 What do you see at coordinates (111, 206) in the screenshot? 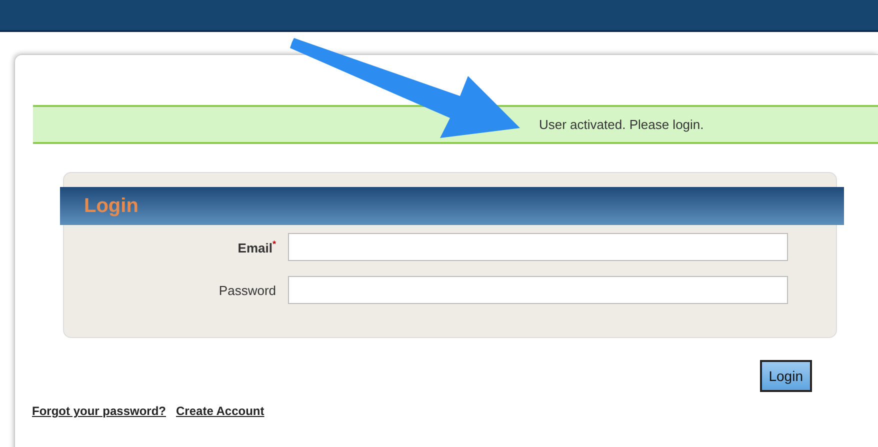
I see `login-title: Login` at bounding box center [111, 206].